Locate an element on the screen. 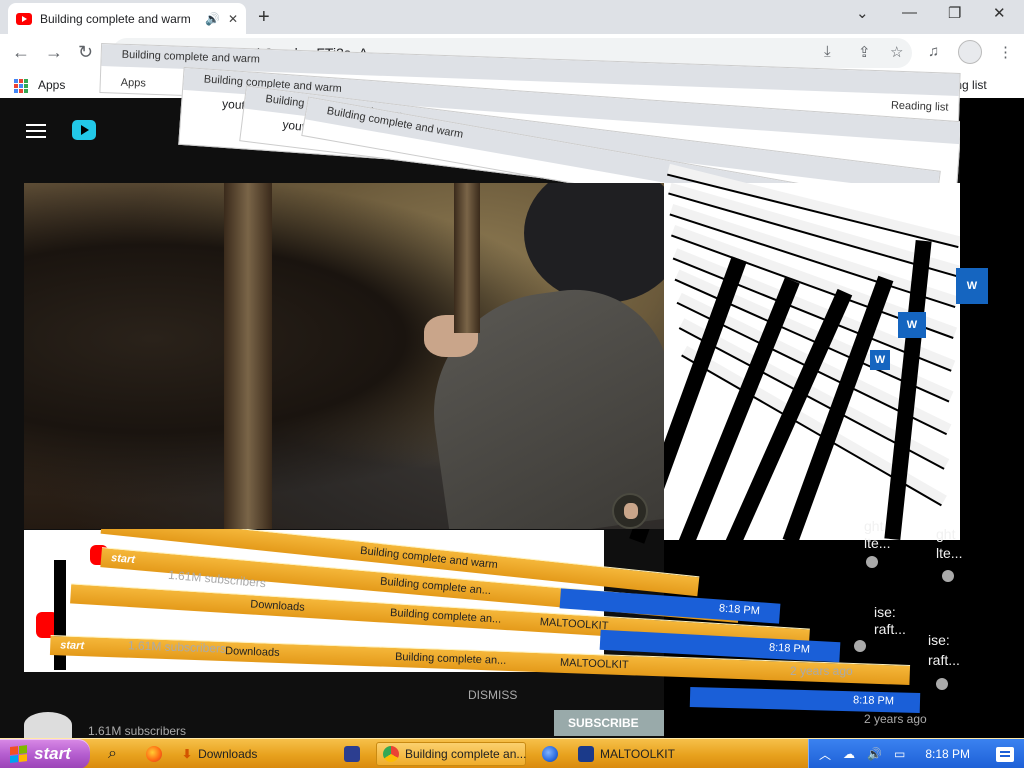 Image resolution: width=1024 pixels, height=768 pixels. start-button: start is located at coordinates (45, 753).